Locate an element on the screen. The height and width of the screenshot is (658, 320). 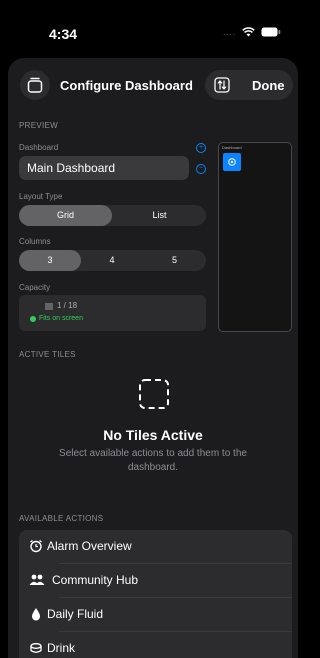
columns-label: Columns is located at coordinates (35, 241).